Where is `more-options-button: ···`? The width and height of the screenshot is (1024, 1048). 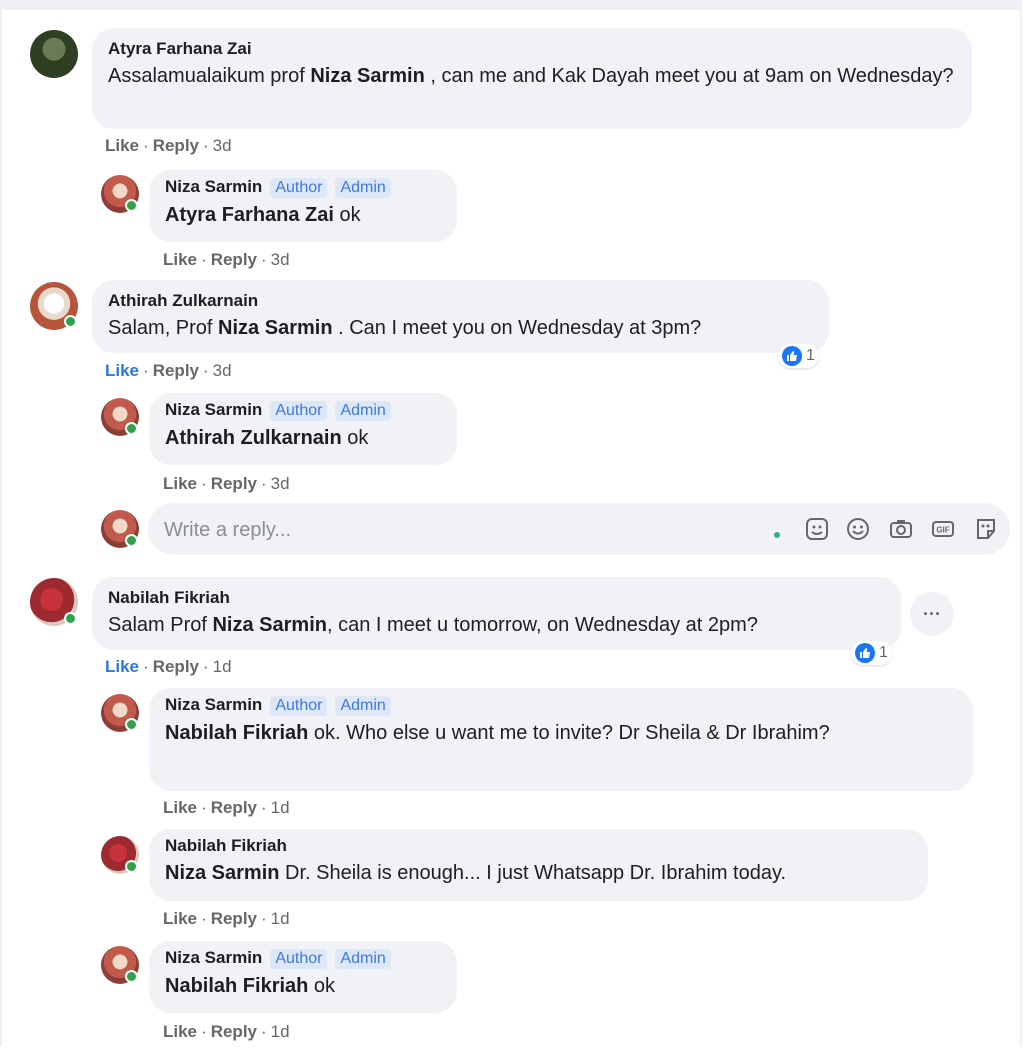 more-options-button: ··· is located at coordinates (932, 614).